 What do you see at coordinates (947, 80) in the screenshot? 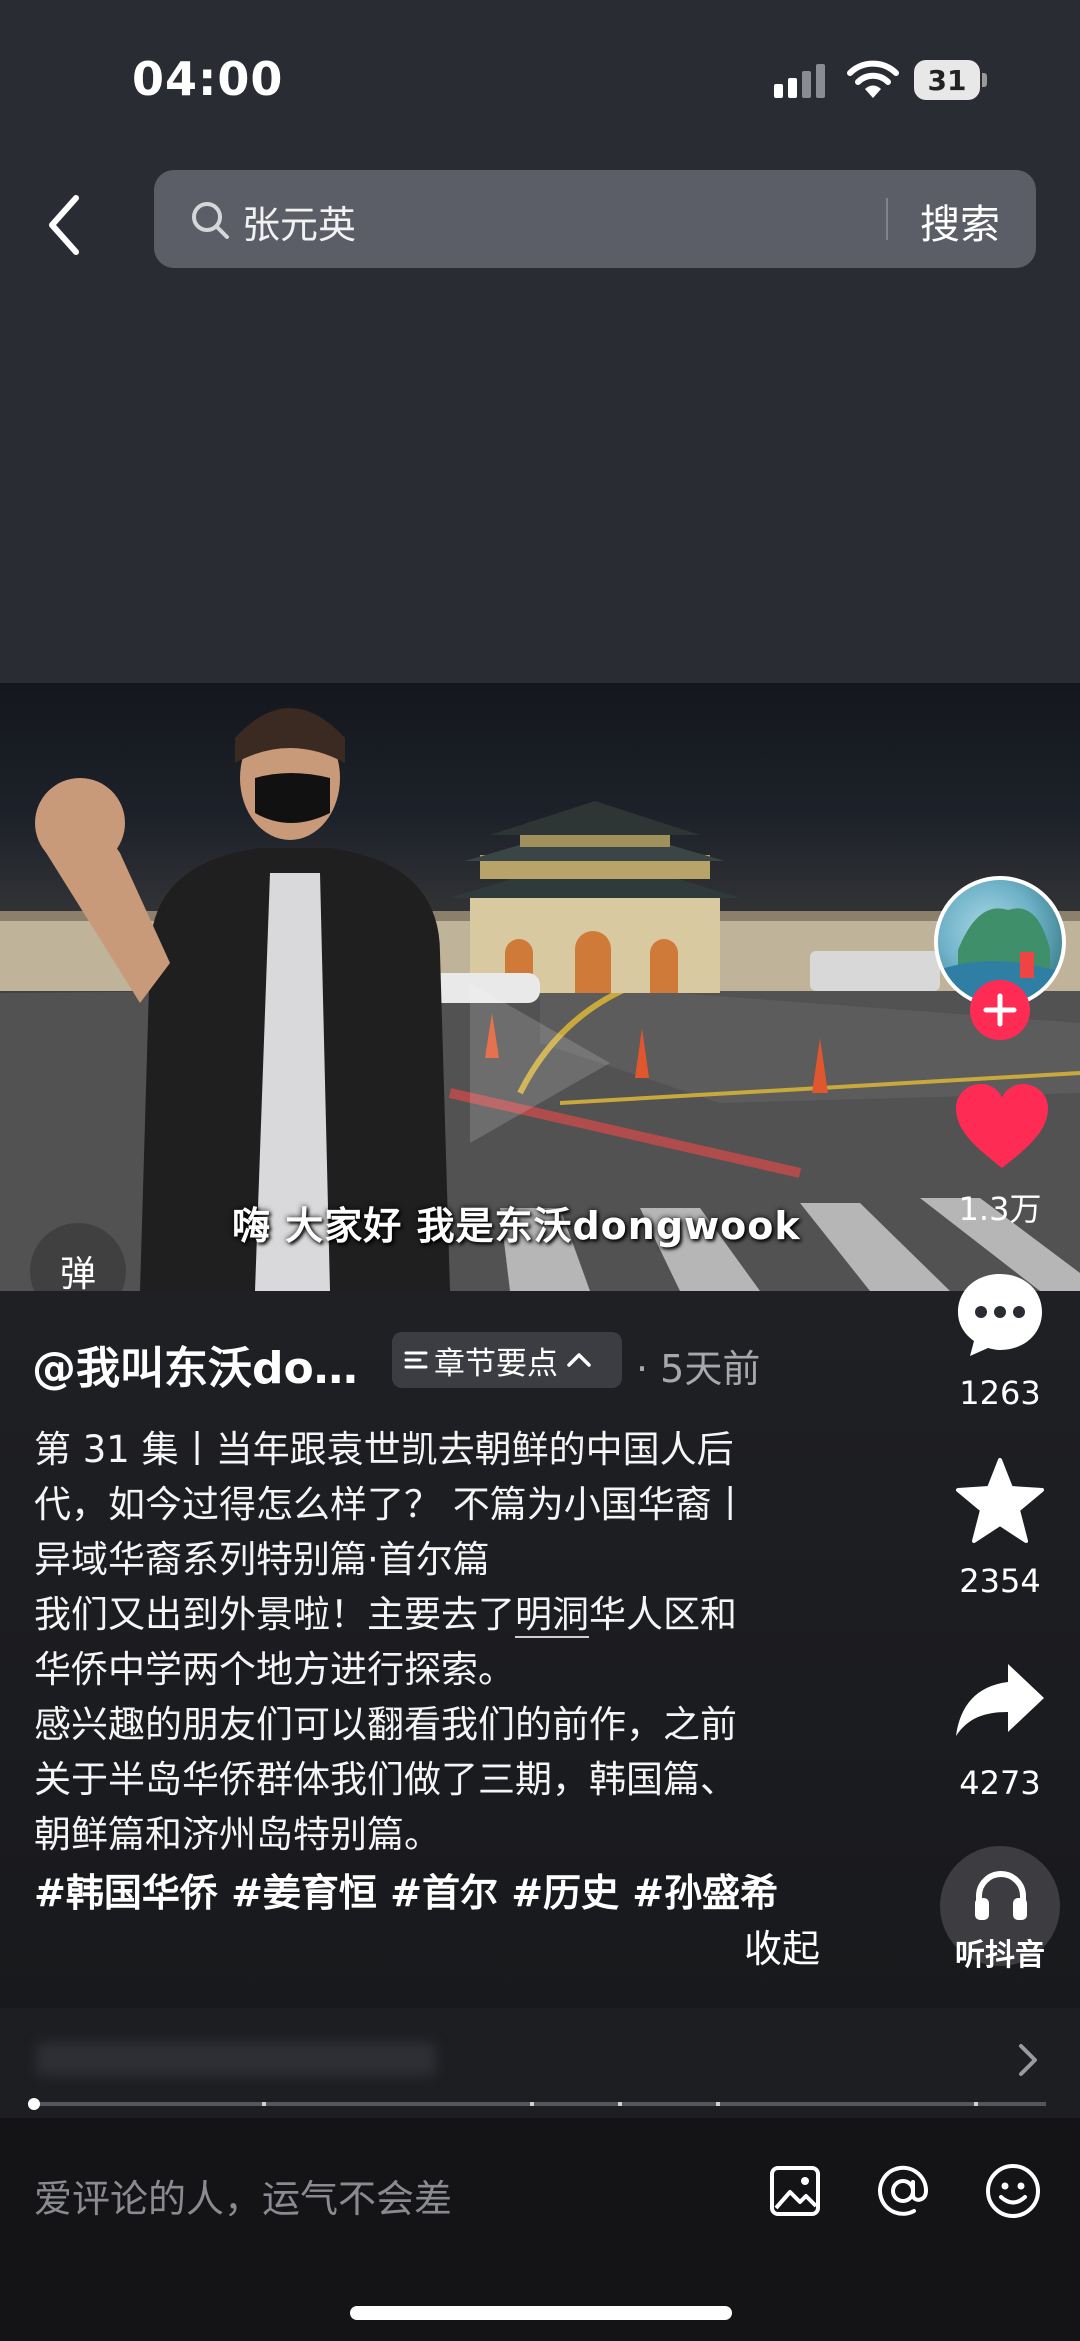
I see `battery-level: 31` at bounding box center [947, 80].